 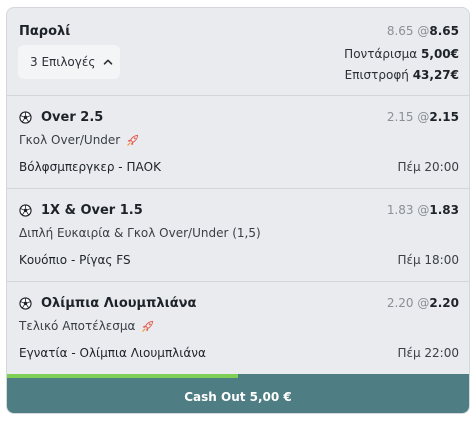 I want to click on bet-odds: 2.20 @2.20, so click(x=423, y=303).